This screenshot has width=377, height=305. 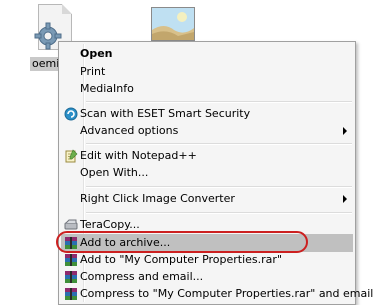 I want to click on menu-item-image-converter: Right Click Image Converter, so click(x=207, y=199).